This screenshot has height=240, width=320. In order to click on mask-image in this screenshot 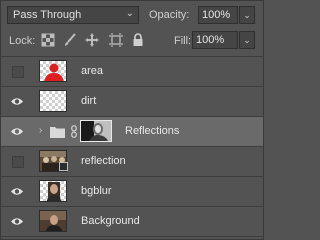, I will do `click(96, 131)`.